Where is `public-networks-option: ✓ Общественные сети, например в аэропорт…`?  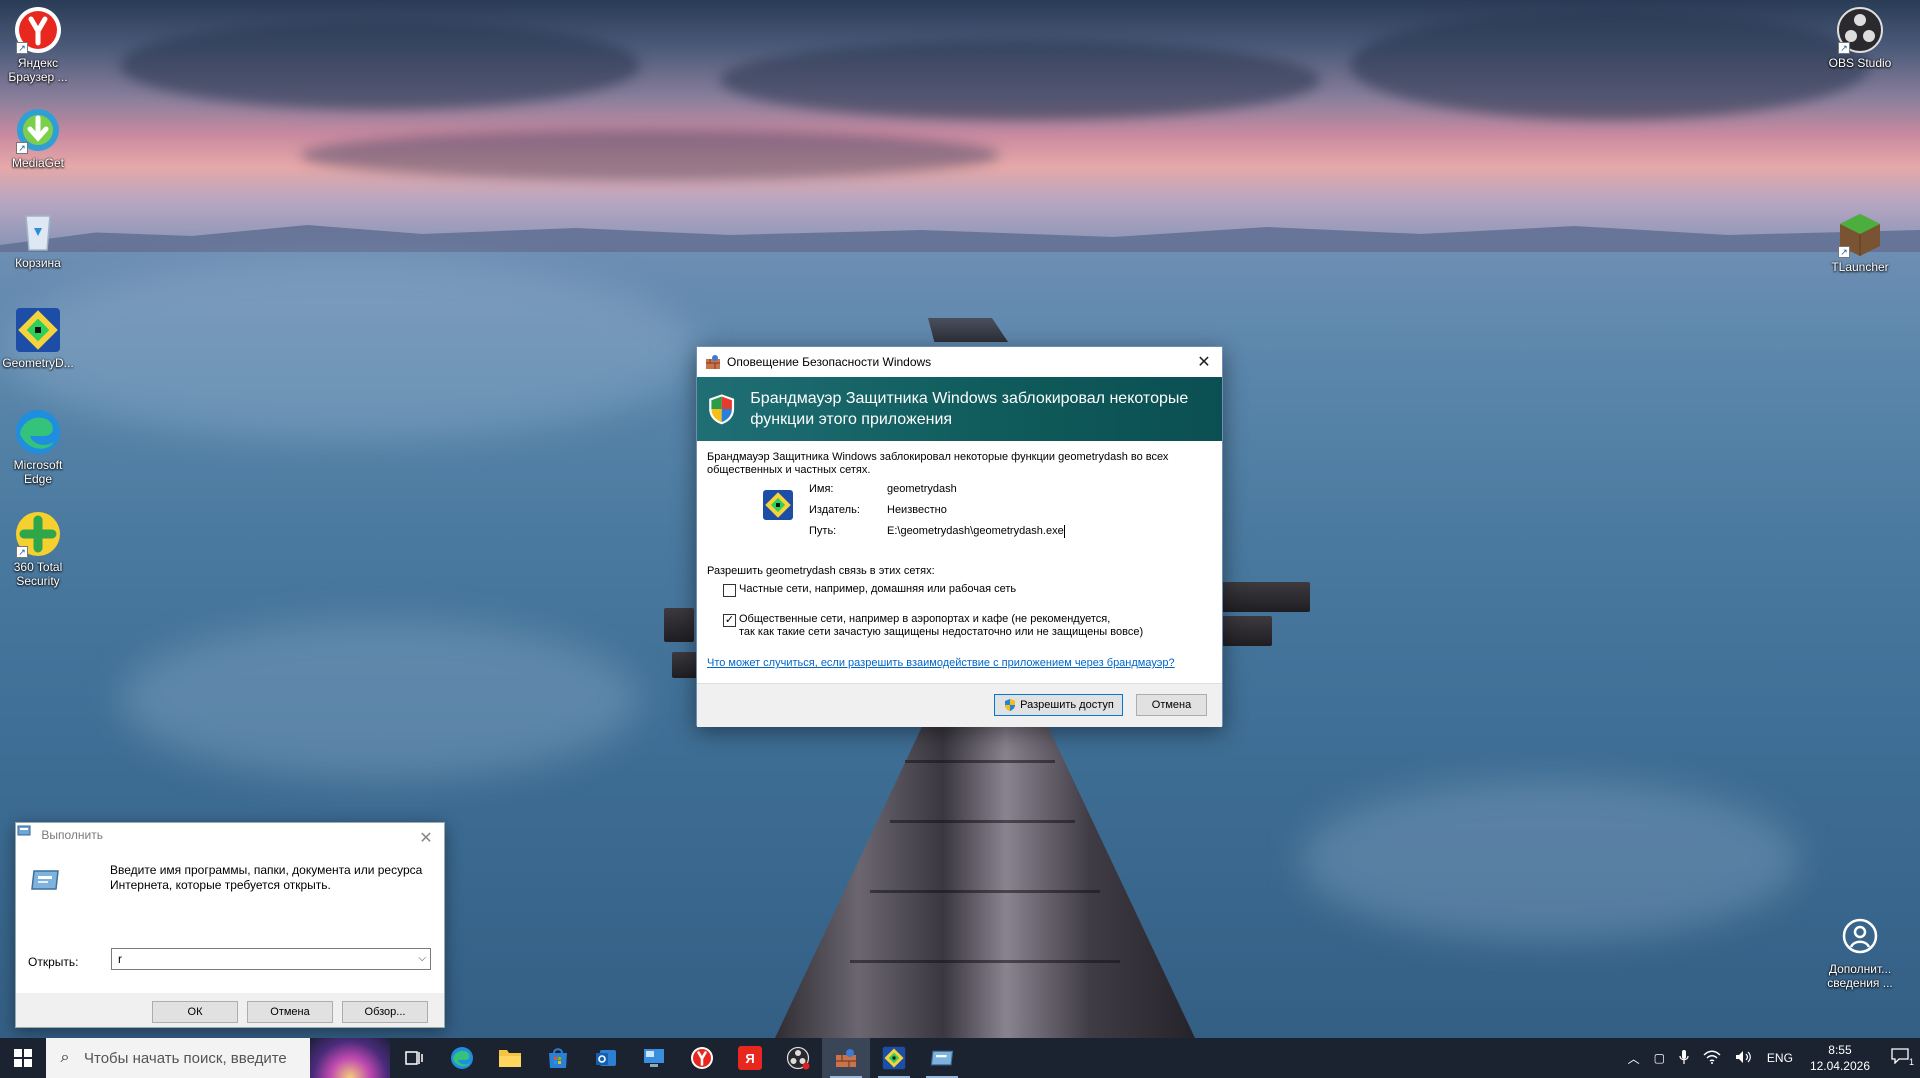 public-networks-option: ✓ Общественные сети, например в аэропорт… is located at coordinates (967, 626).